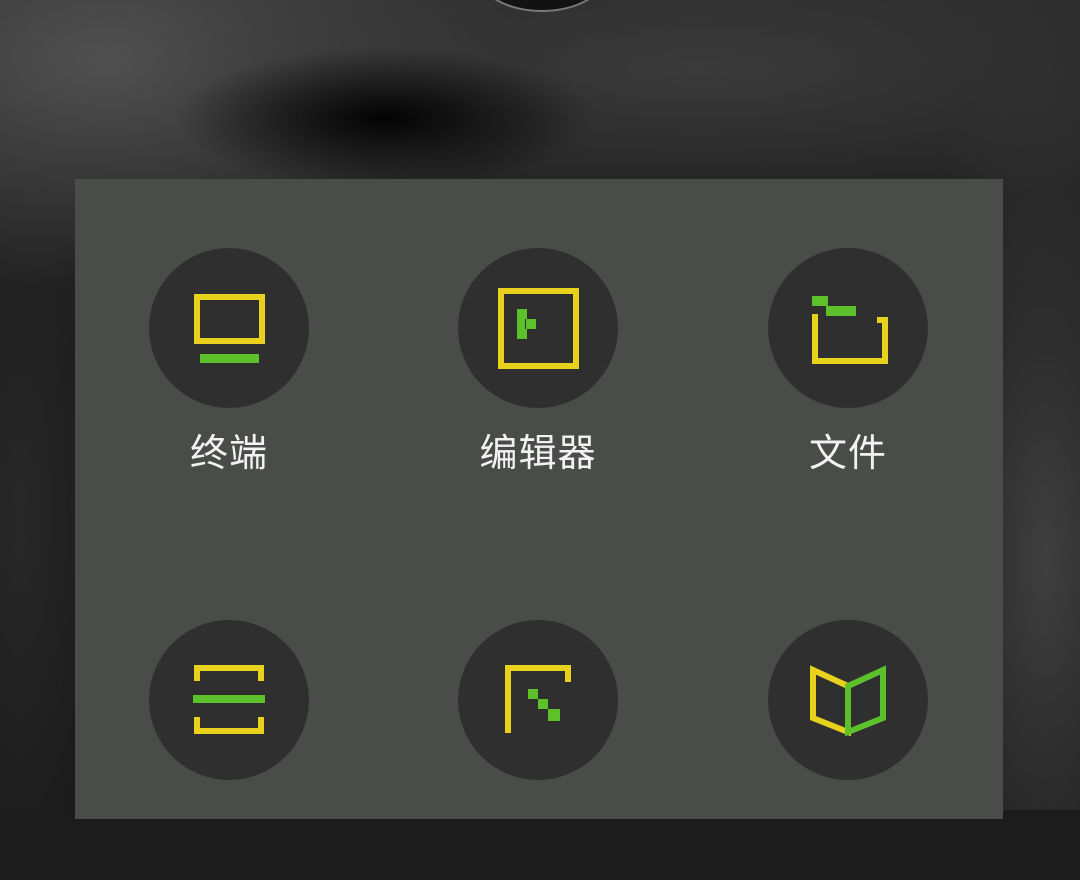 The height and width of the screenshot is (880, 1080). I want to click on wallpaper-object, so click(542, 6).